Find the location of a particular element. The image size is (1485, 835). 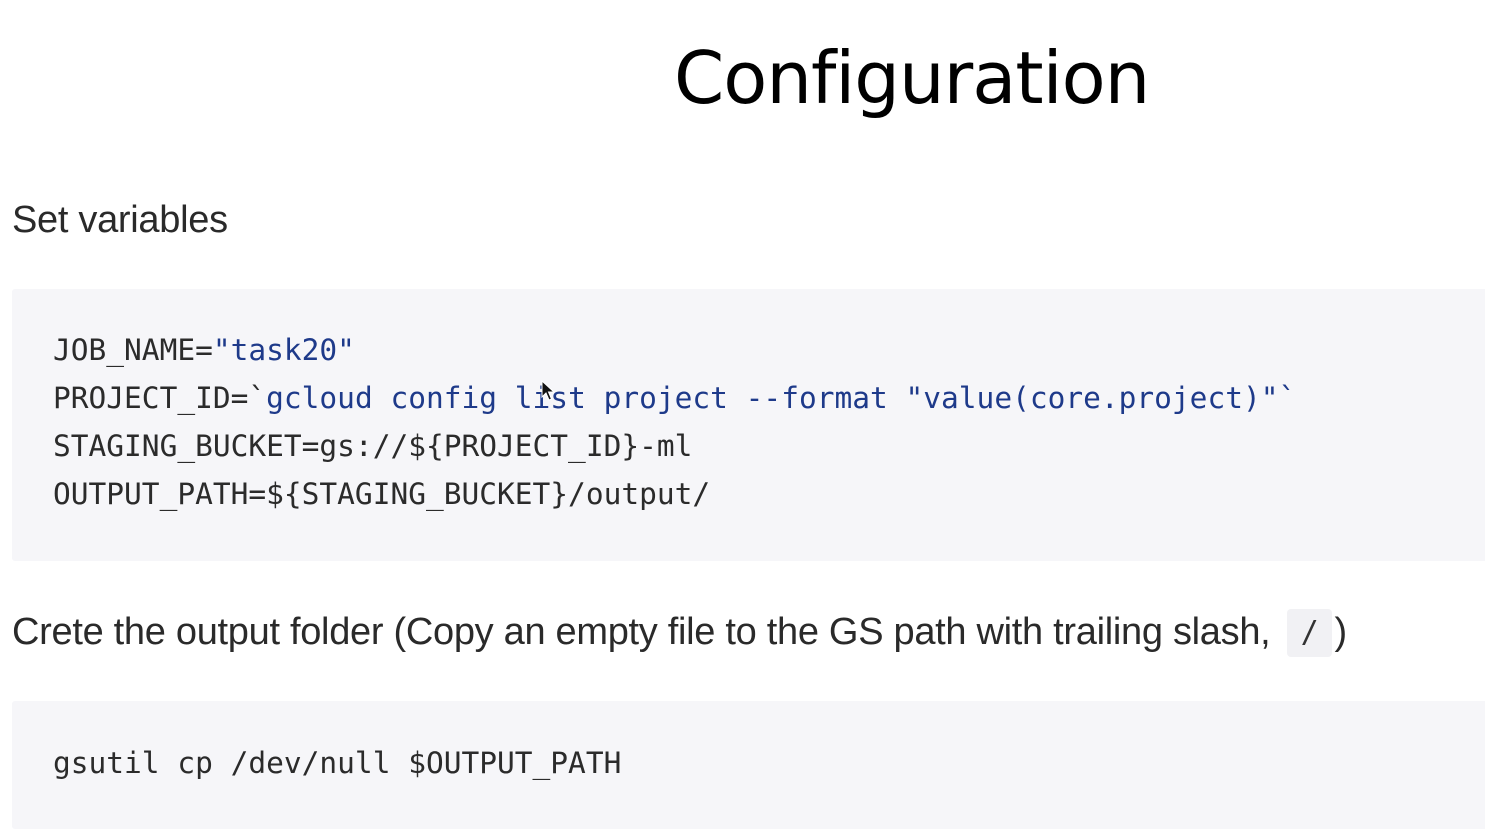

code-token-plain: PROJECT_ID=` is located at coordinates (160, 398).